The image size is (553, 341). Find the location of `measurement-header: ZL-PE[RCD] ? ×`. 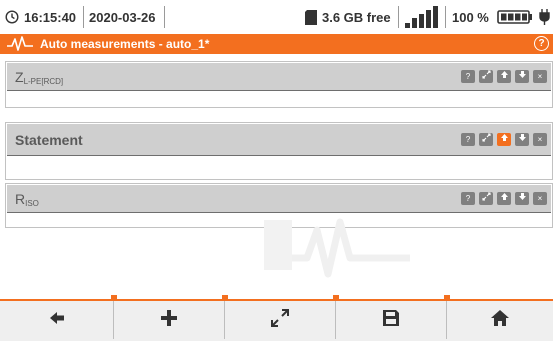

measurement-header: ZL-PE[RCD] ? × is located at coordinates (279, 77).